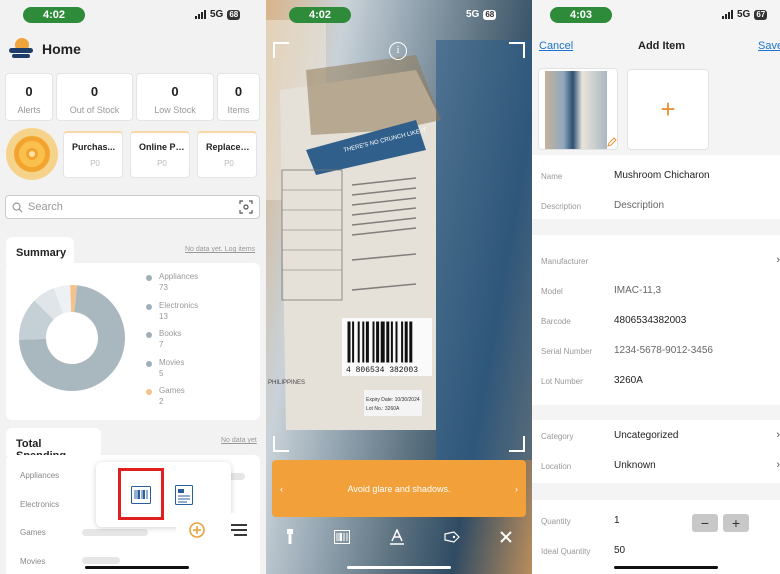 The height and width of the screenshot is (574, 780). I want to click on card-online-prices: Online Pr... P0, so click(160, 154).